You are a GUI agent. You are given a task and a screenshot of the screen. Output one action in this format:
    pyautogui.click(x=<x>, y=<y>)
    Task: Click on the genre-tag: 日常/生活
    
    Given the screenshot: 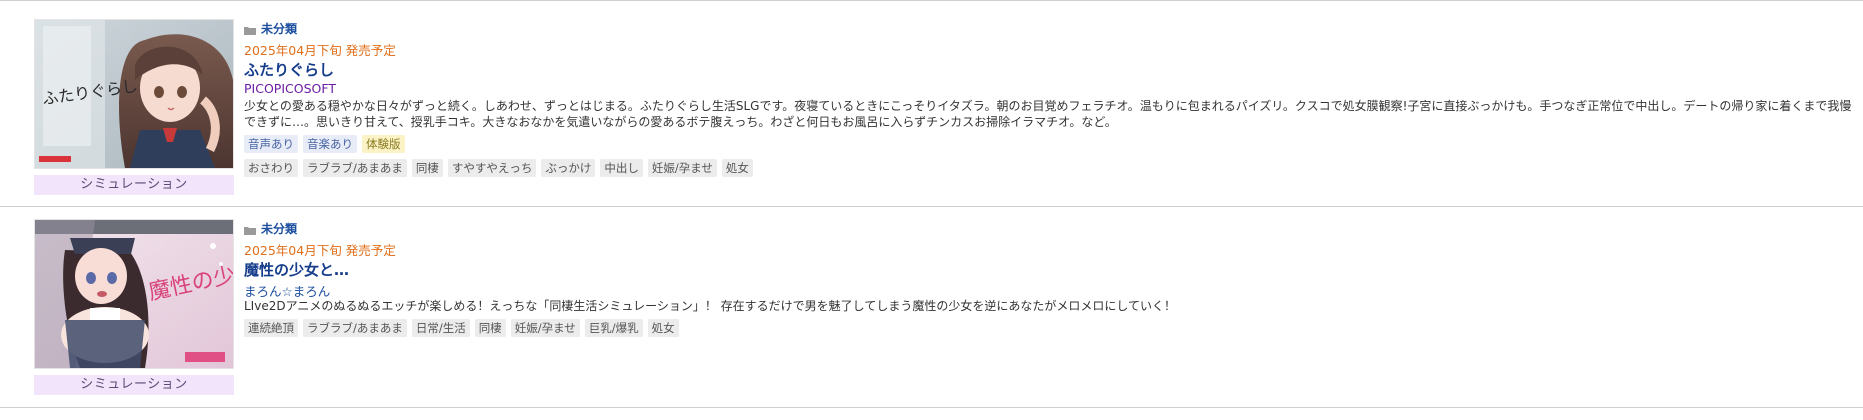 What is the action you would take?
    pyautogui.click(x=440, y=328)
    